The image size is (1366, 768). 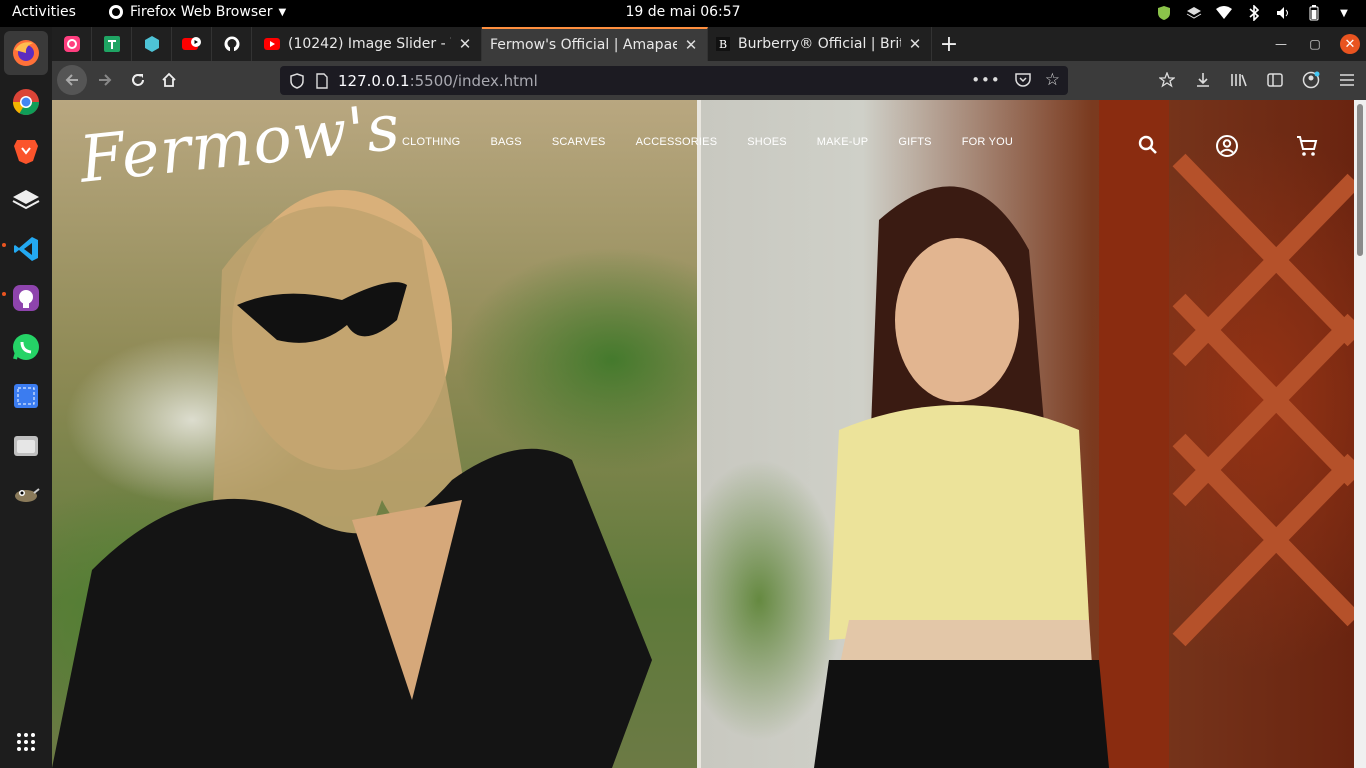 I want to click on youtube-play-icon, so click(x=191, y=43).